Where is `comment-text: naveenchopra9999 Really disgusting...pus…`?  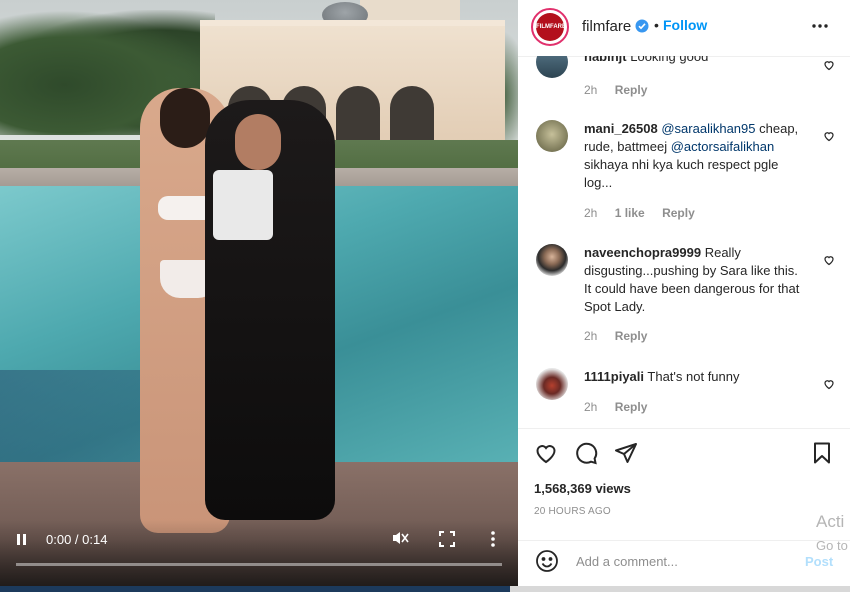
comment-text: naveenchopra9999 Really disgusting...pus… is located at coordinates (694, 280).